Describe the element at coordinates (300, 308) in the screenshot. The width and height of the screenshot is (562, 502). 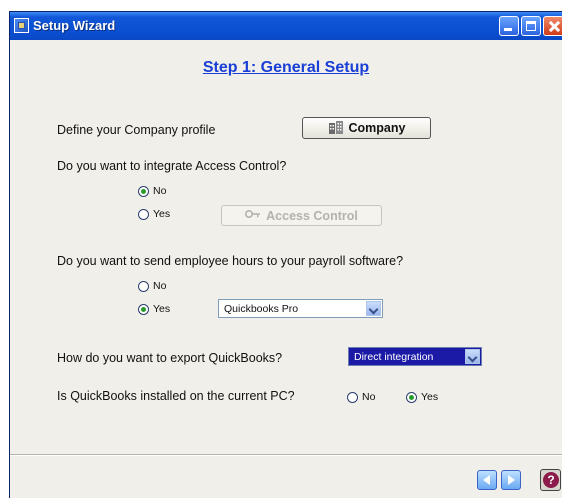
I see `payroll-software-select: Quickbooks Pro` at that location.